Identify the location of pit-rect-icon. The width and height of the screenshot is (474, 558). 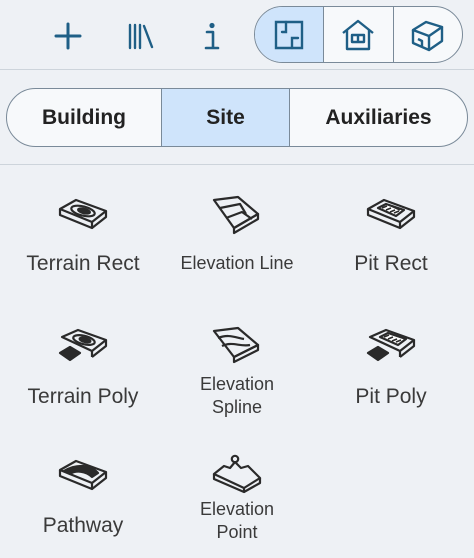
(391, 214).